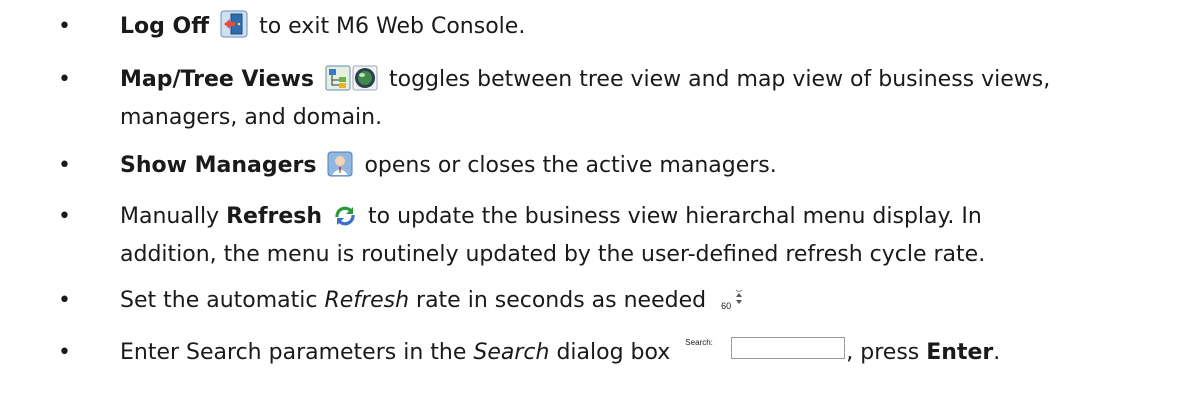 Image resolution: width=1200 pixels, height=410 pixels. What do you see at coordinates (511, 352) in the screenshot?
I see `search-term: Search` at bounding box center [511, 352].